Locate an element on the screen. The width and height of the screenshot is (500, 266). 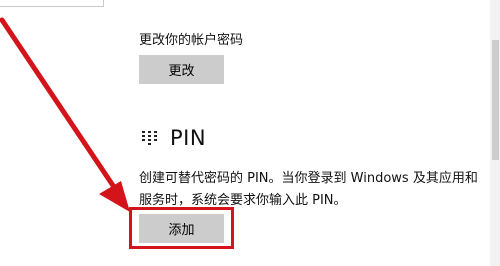
change-password-label: 更改你的帐户密码 is located at coordinates (191, 40).